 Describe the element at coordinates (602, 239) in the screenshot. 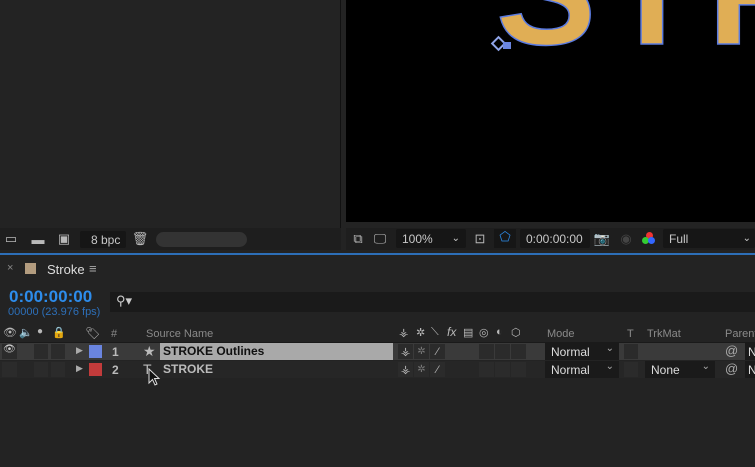

I see `snapshot-camera-icon: 📷` at that location.